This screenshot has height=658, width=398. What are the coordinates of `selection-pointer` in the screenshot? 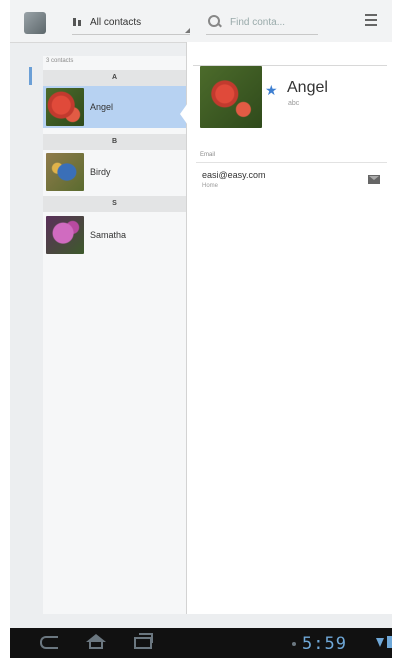 It's located at (185, 114).